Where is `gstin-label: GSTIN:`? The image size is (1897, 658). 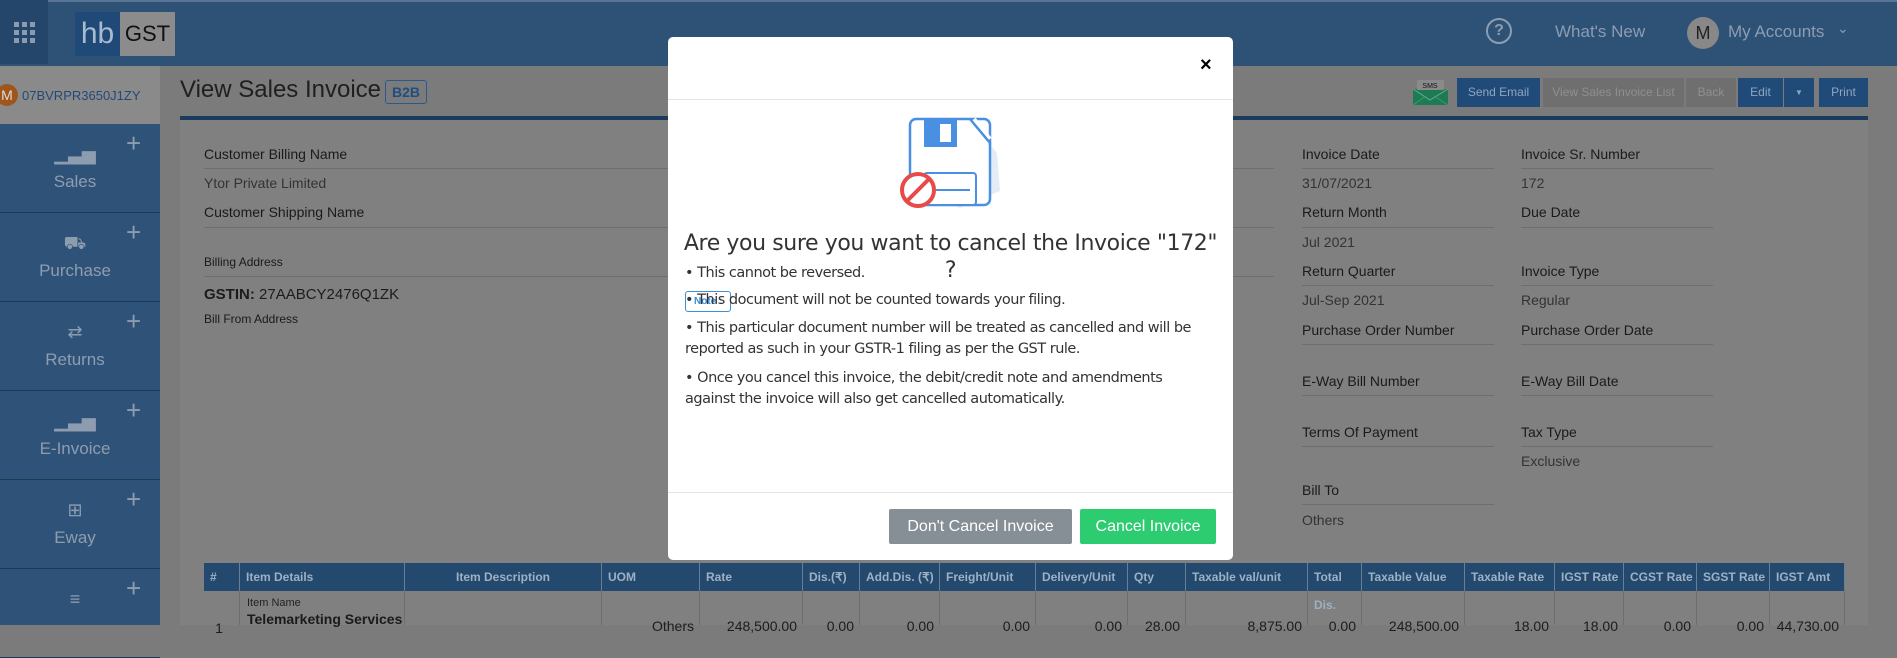
gstin-label: GSTIN: is located at coordinates (229, 294).